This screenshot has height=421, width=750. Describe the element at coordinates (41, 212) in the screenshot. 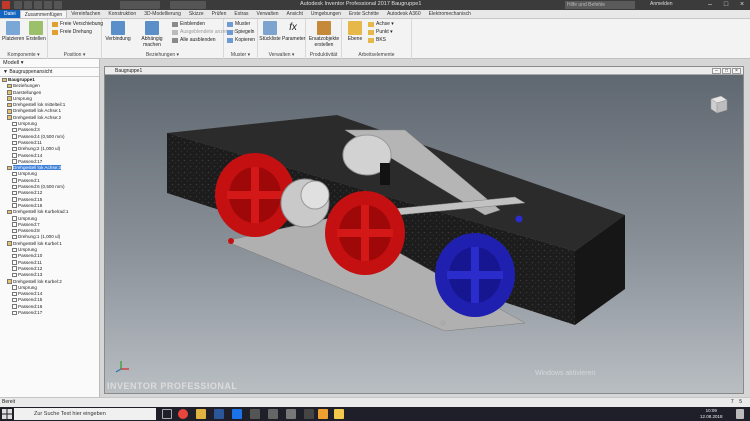

I see `tree-item-label: Drehgestell lok Kurbelrad:1` at that location.